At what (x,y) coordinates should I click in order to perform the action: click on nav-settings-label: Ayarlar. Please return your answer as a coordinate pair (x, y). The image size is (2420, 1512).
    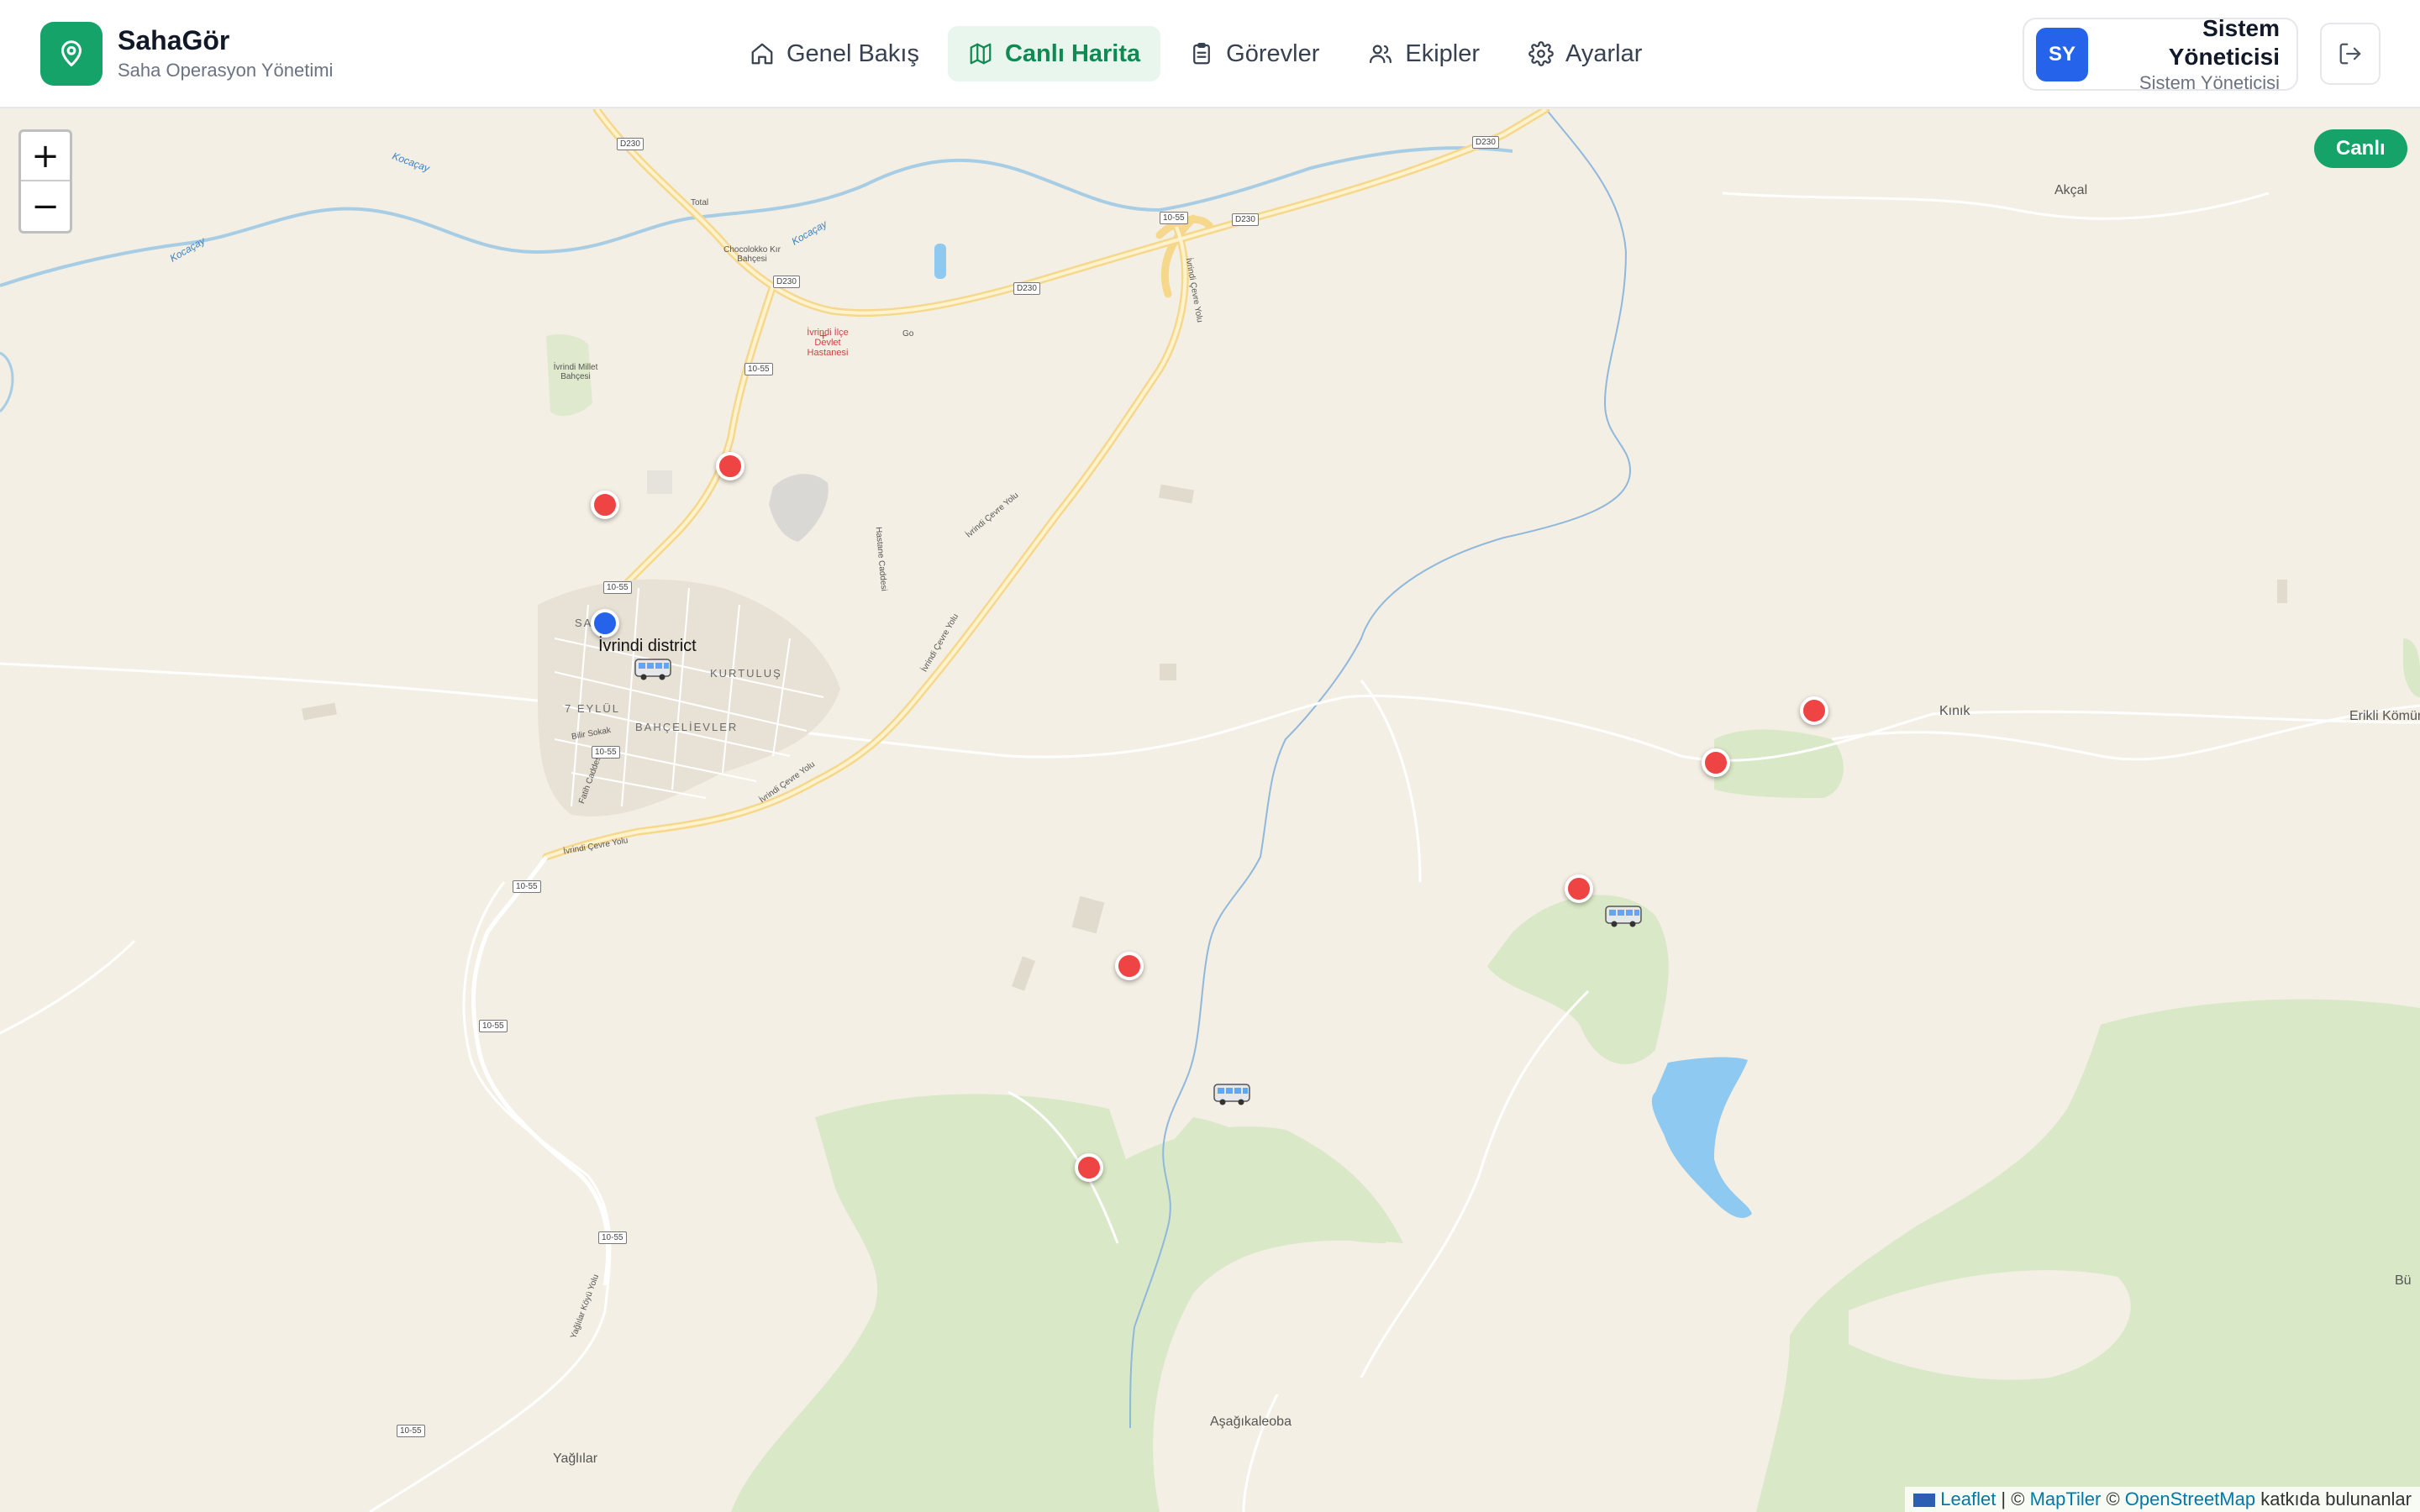
    Looking at the image, I should click on (1604, 53).